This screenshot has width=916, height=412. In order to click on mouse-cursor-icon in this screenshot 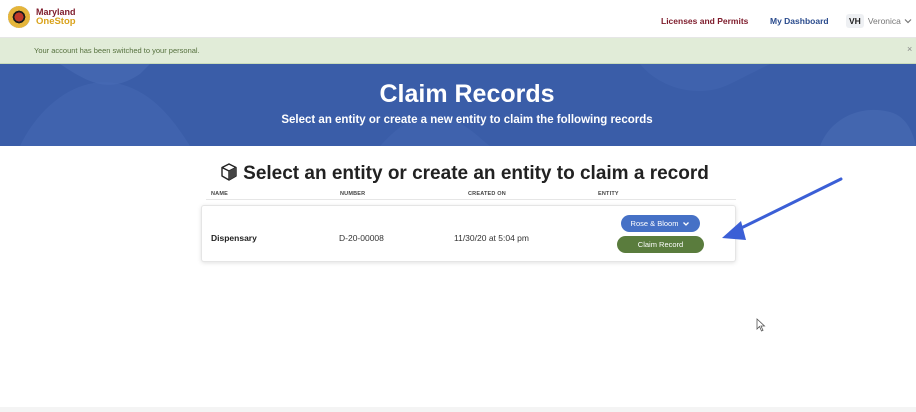, I will do `click(761, 325)`.